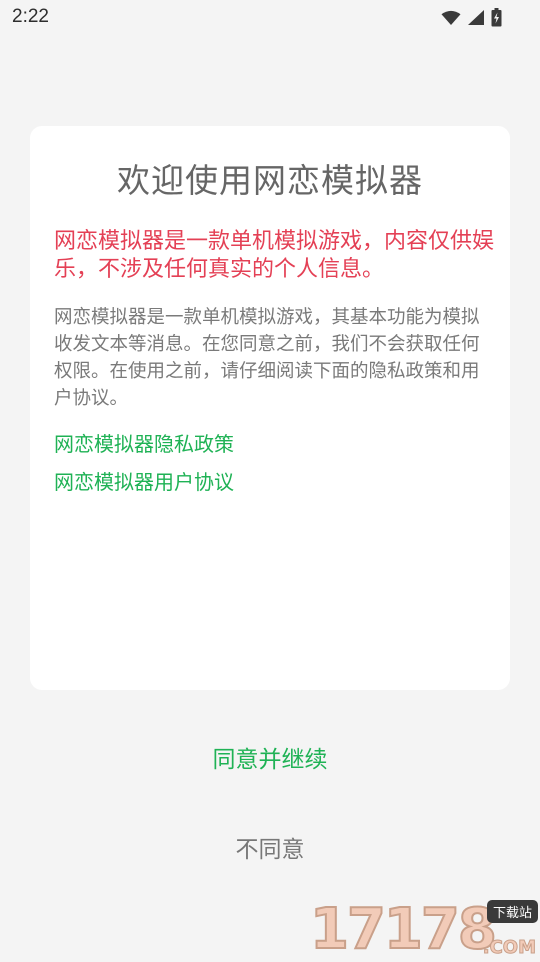 This screenshot has width=540, height=962. Describe the element at coordinates (144, 480) in the screenshot. I see `user-agreement-link: 网恋模拟器用户协议` at that location.